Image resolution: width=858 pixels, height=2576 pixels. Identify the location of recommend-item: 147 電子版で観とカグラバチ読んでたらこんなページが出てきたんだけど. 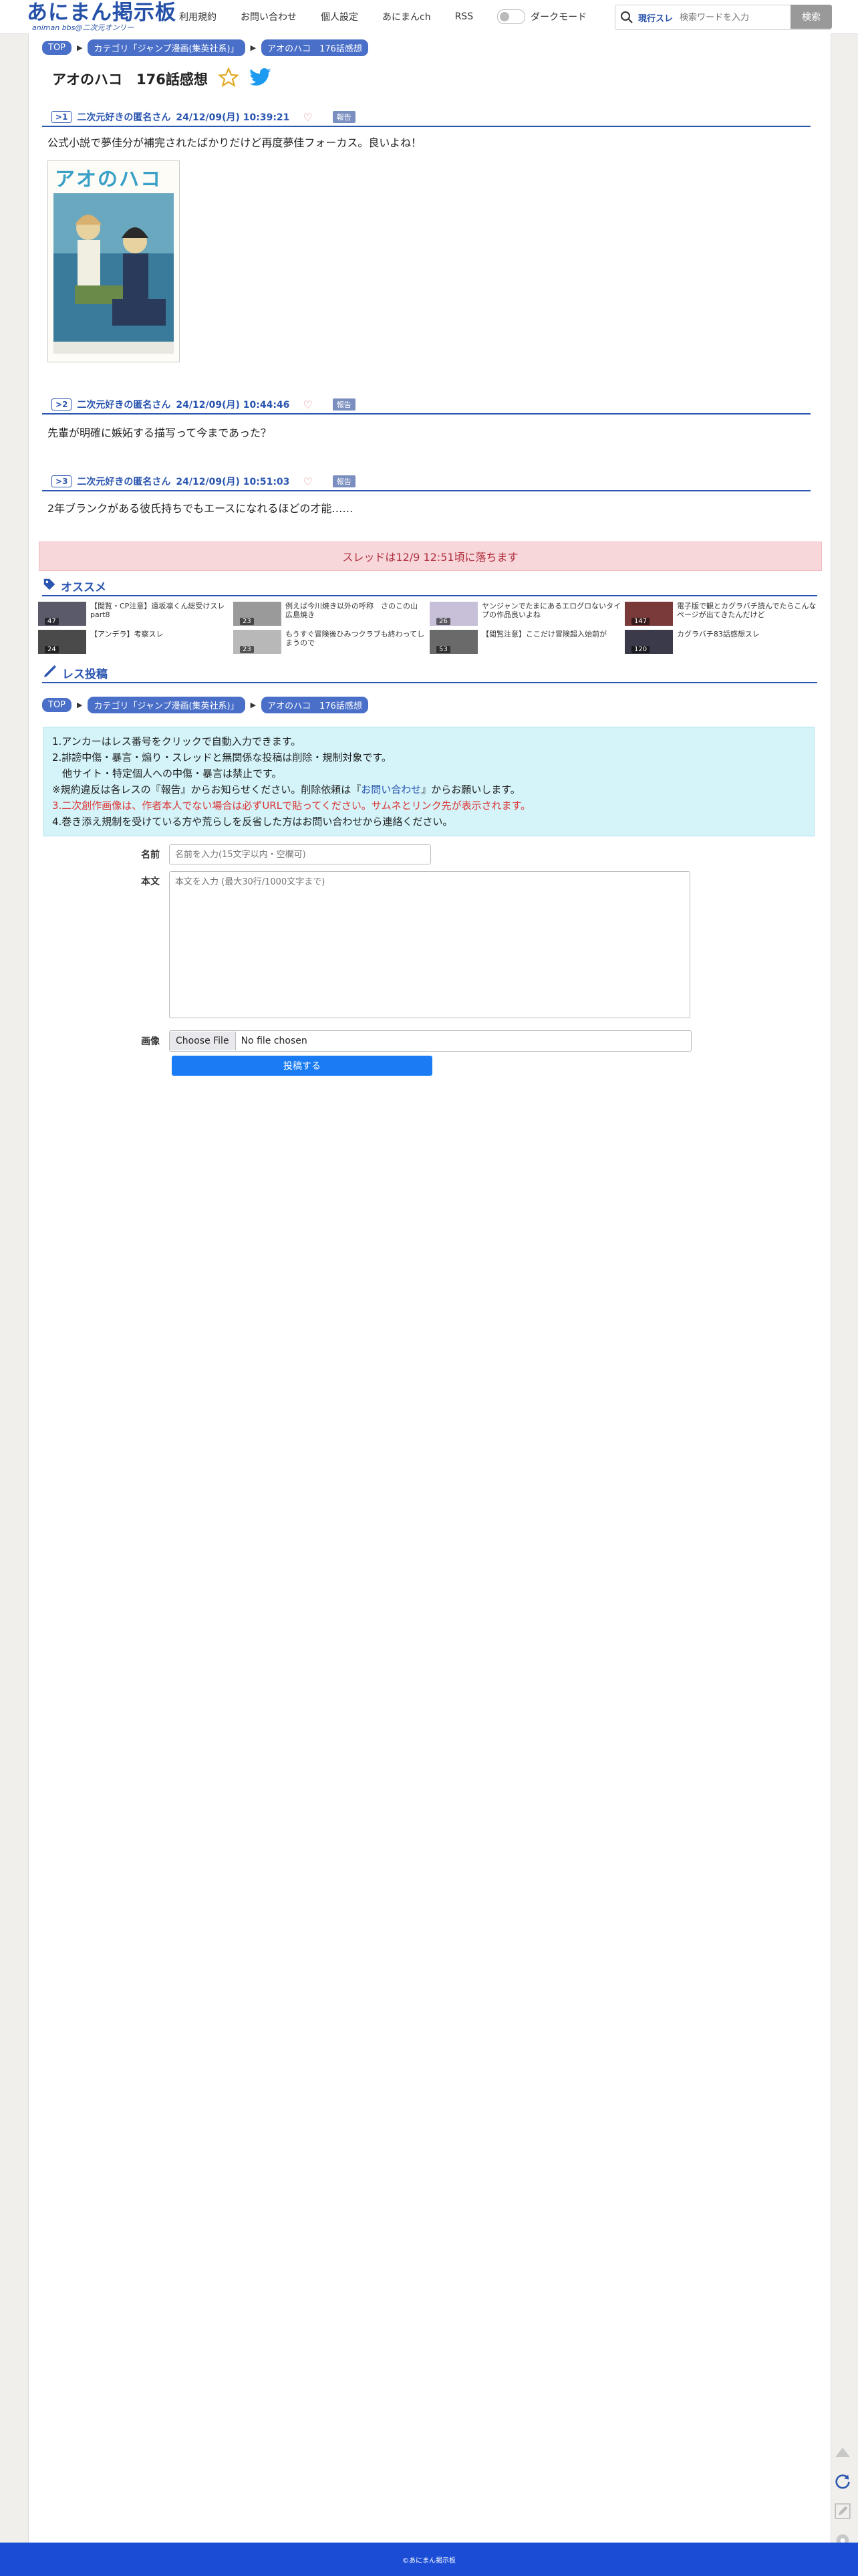
(722, 614).